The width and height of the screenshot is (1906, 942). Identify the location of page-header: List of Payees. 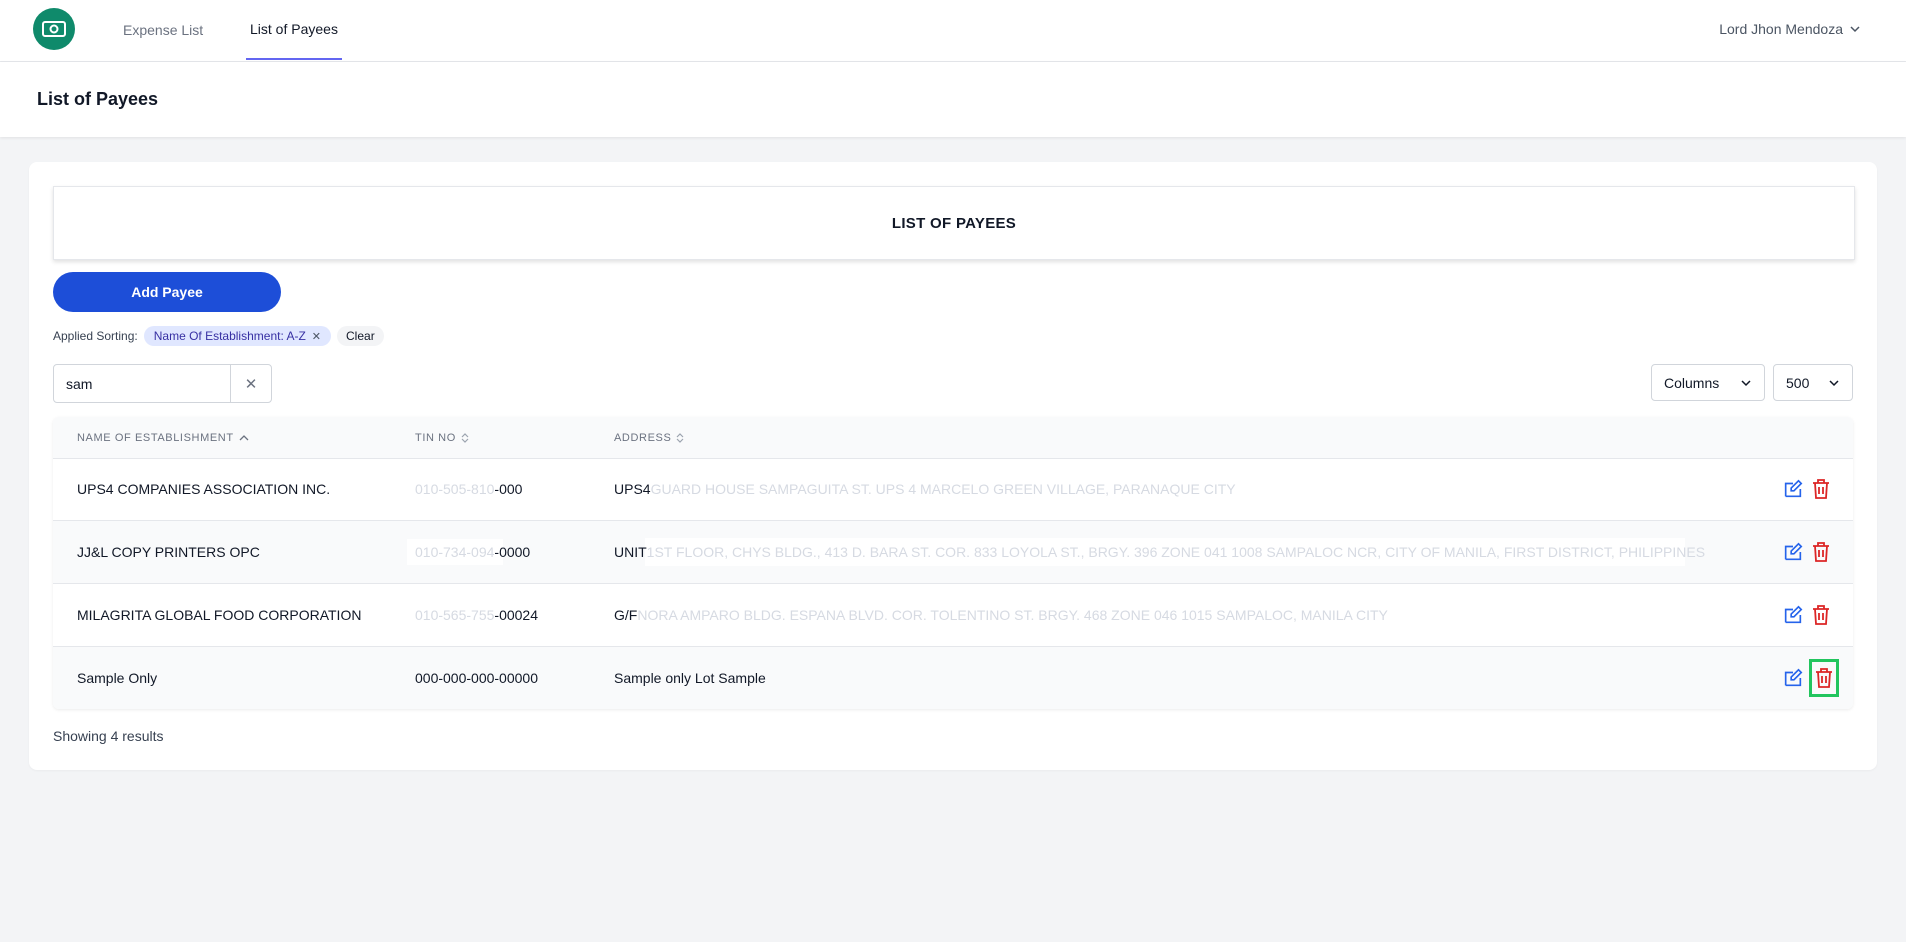
(953, 99).